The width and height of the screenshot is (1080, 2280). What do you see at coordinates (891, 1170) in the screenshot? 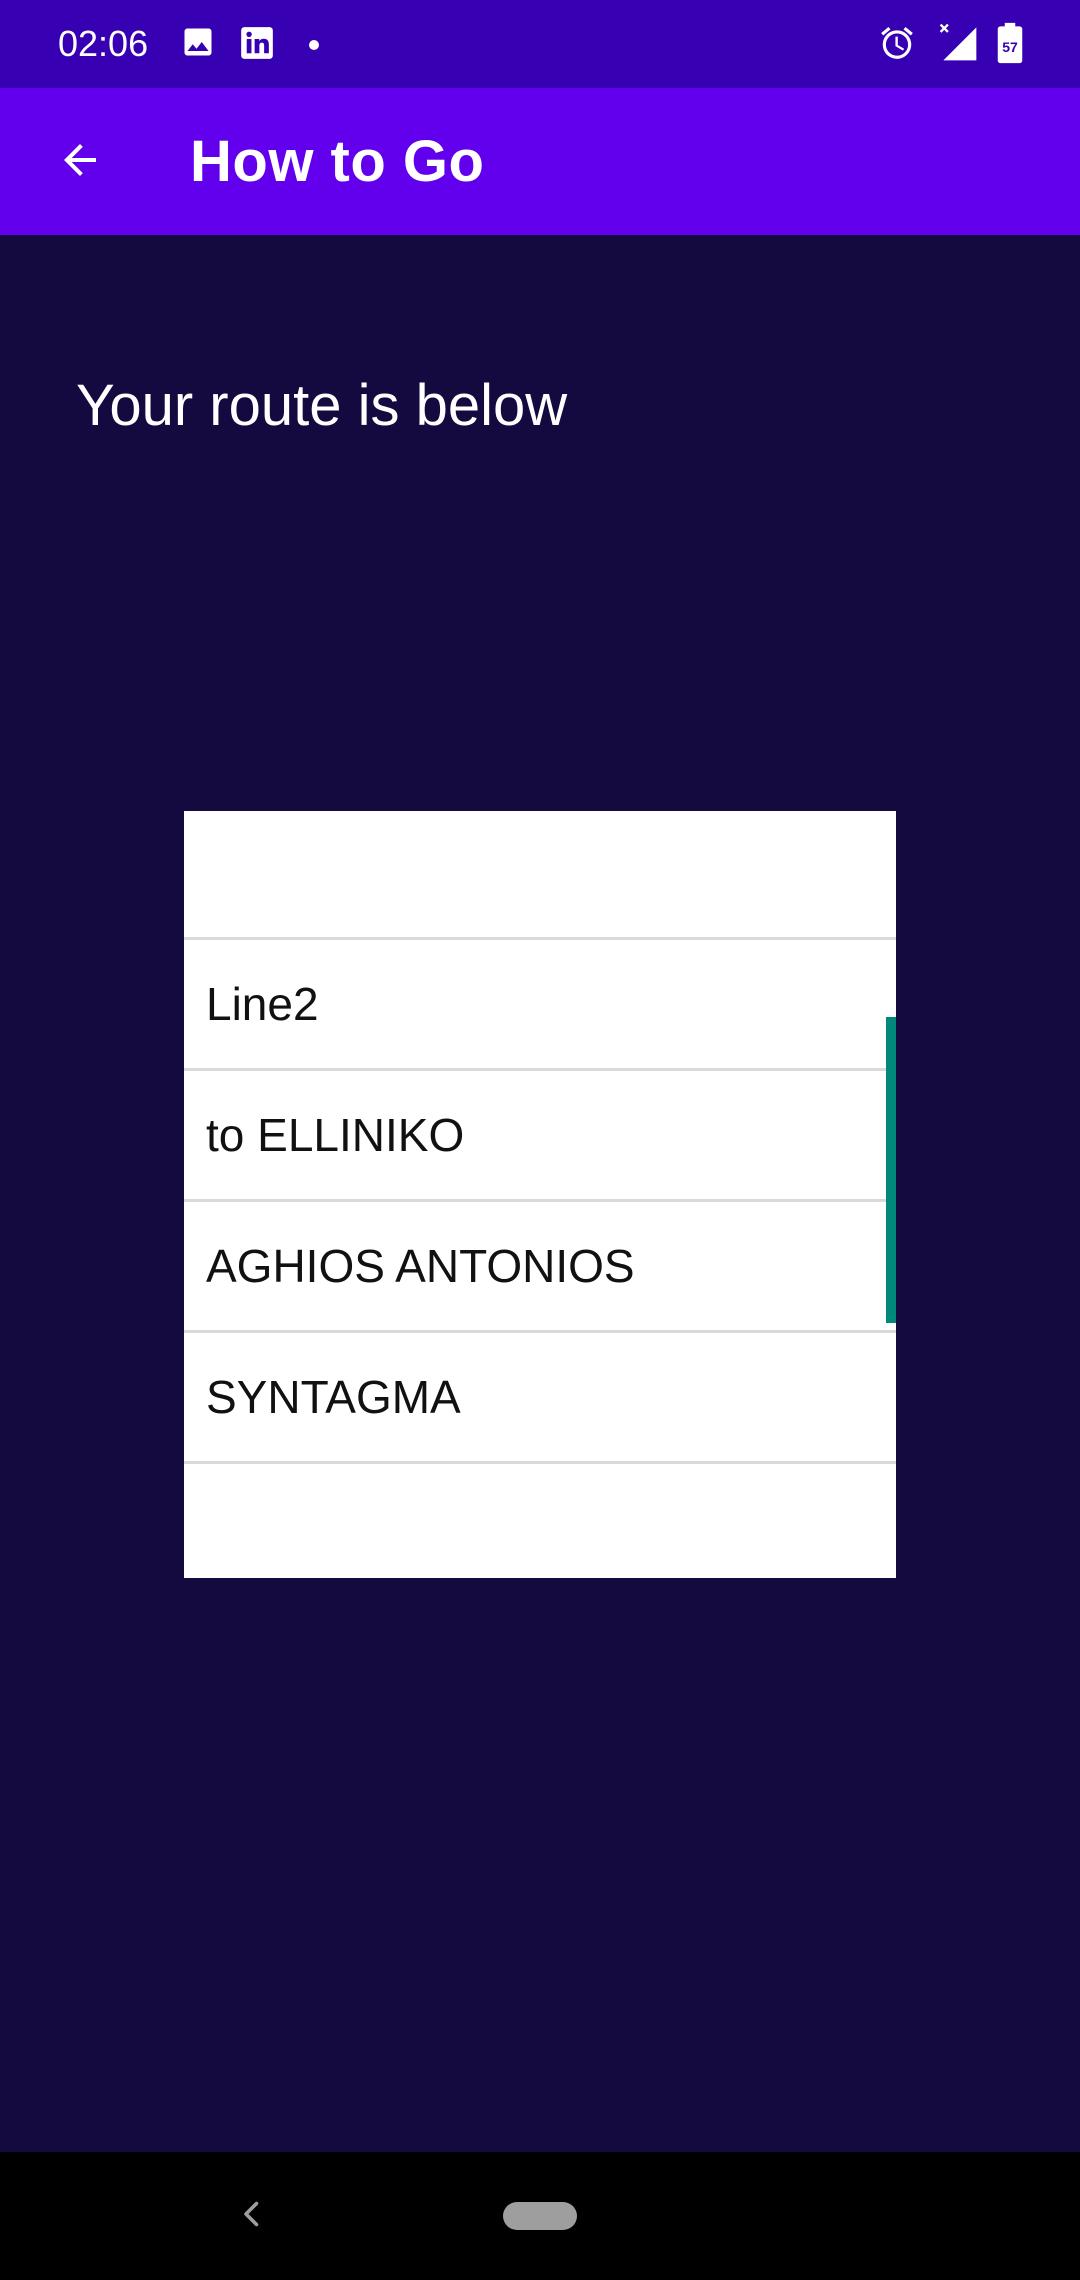
I see `scrollbar-thumb` at bounding box center [891, 1170].